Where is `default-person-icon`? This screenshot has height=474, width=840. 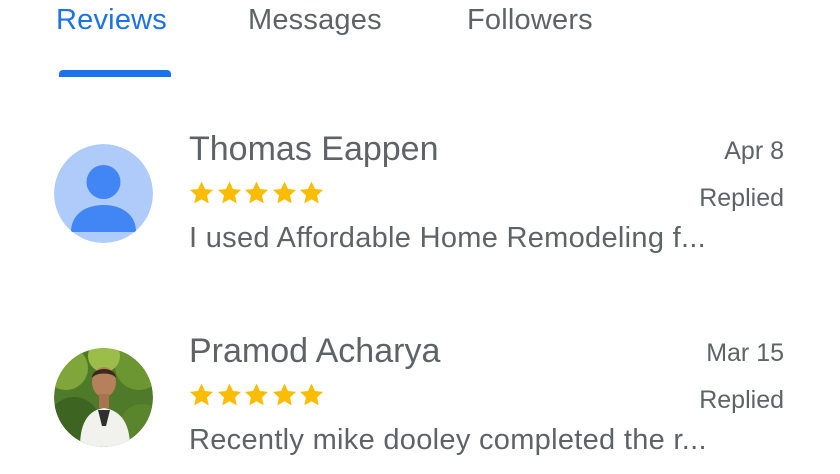 default-person-icon is located at coordinates (103, 193).